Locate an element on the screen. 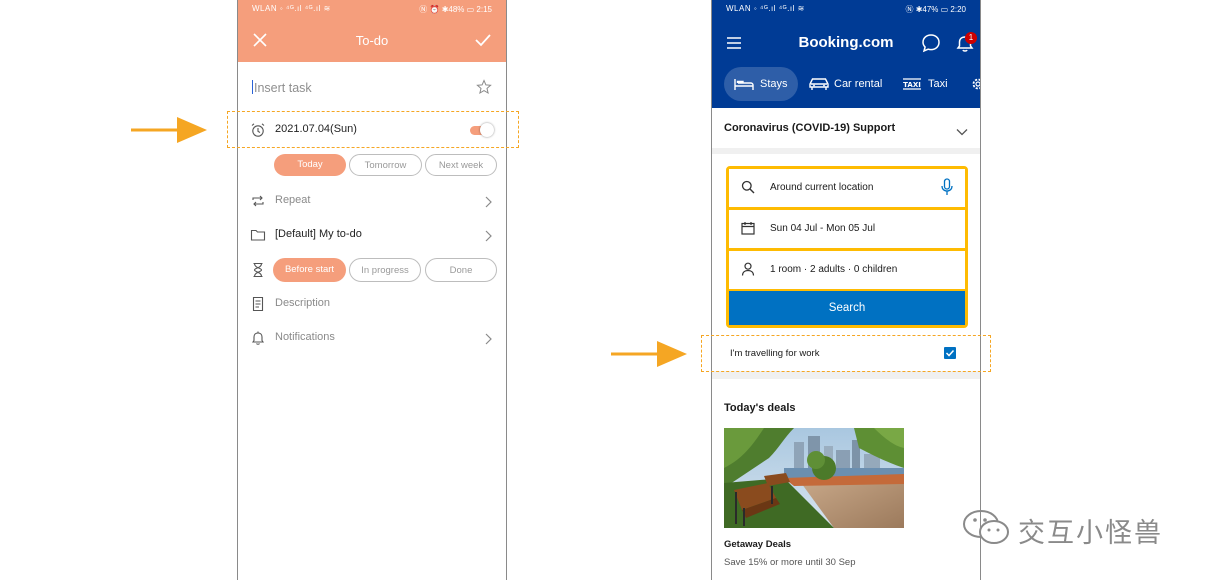 The image size is (1206, 580). notifications-row: Notifications is located at coordinates (372, 338).